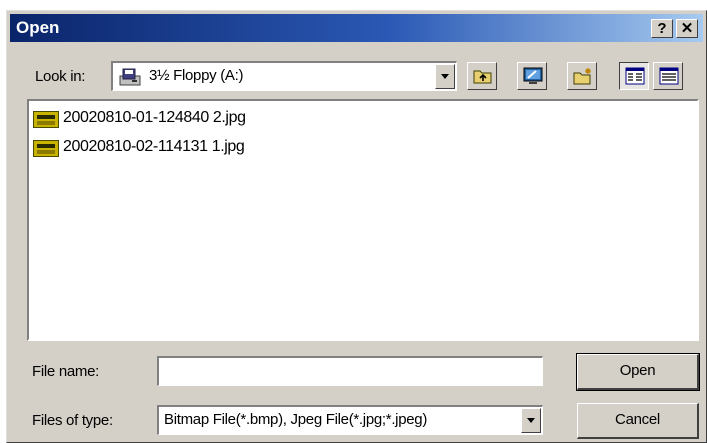  Describe the element at coordinates (130, 77) in the screenshot. I see `floppy-drive-icon` at that location.